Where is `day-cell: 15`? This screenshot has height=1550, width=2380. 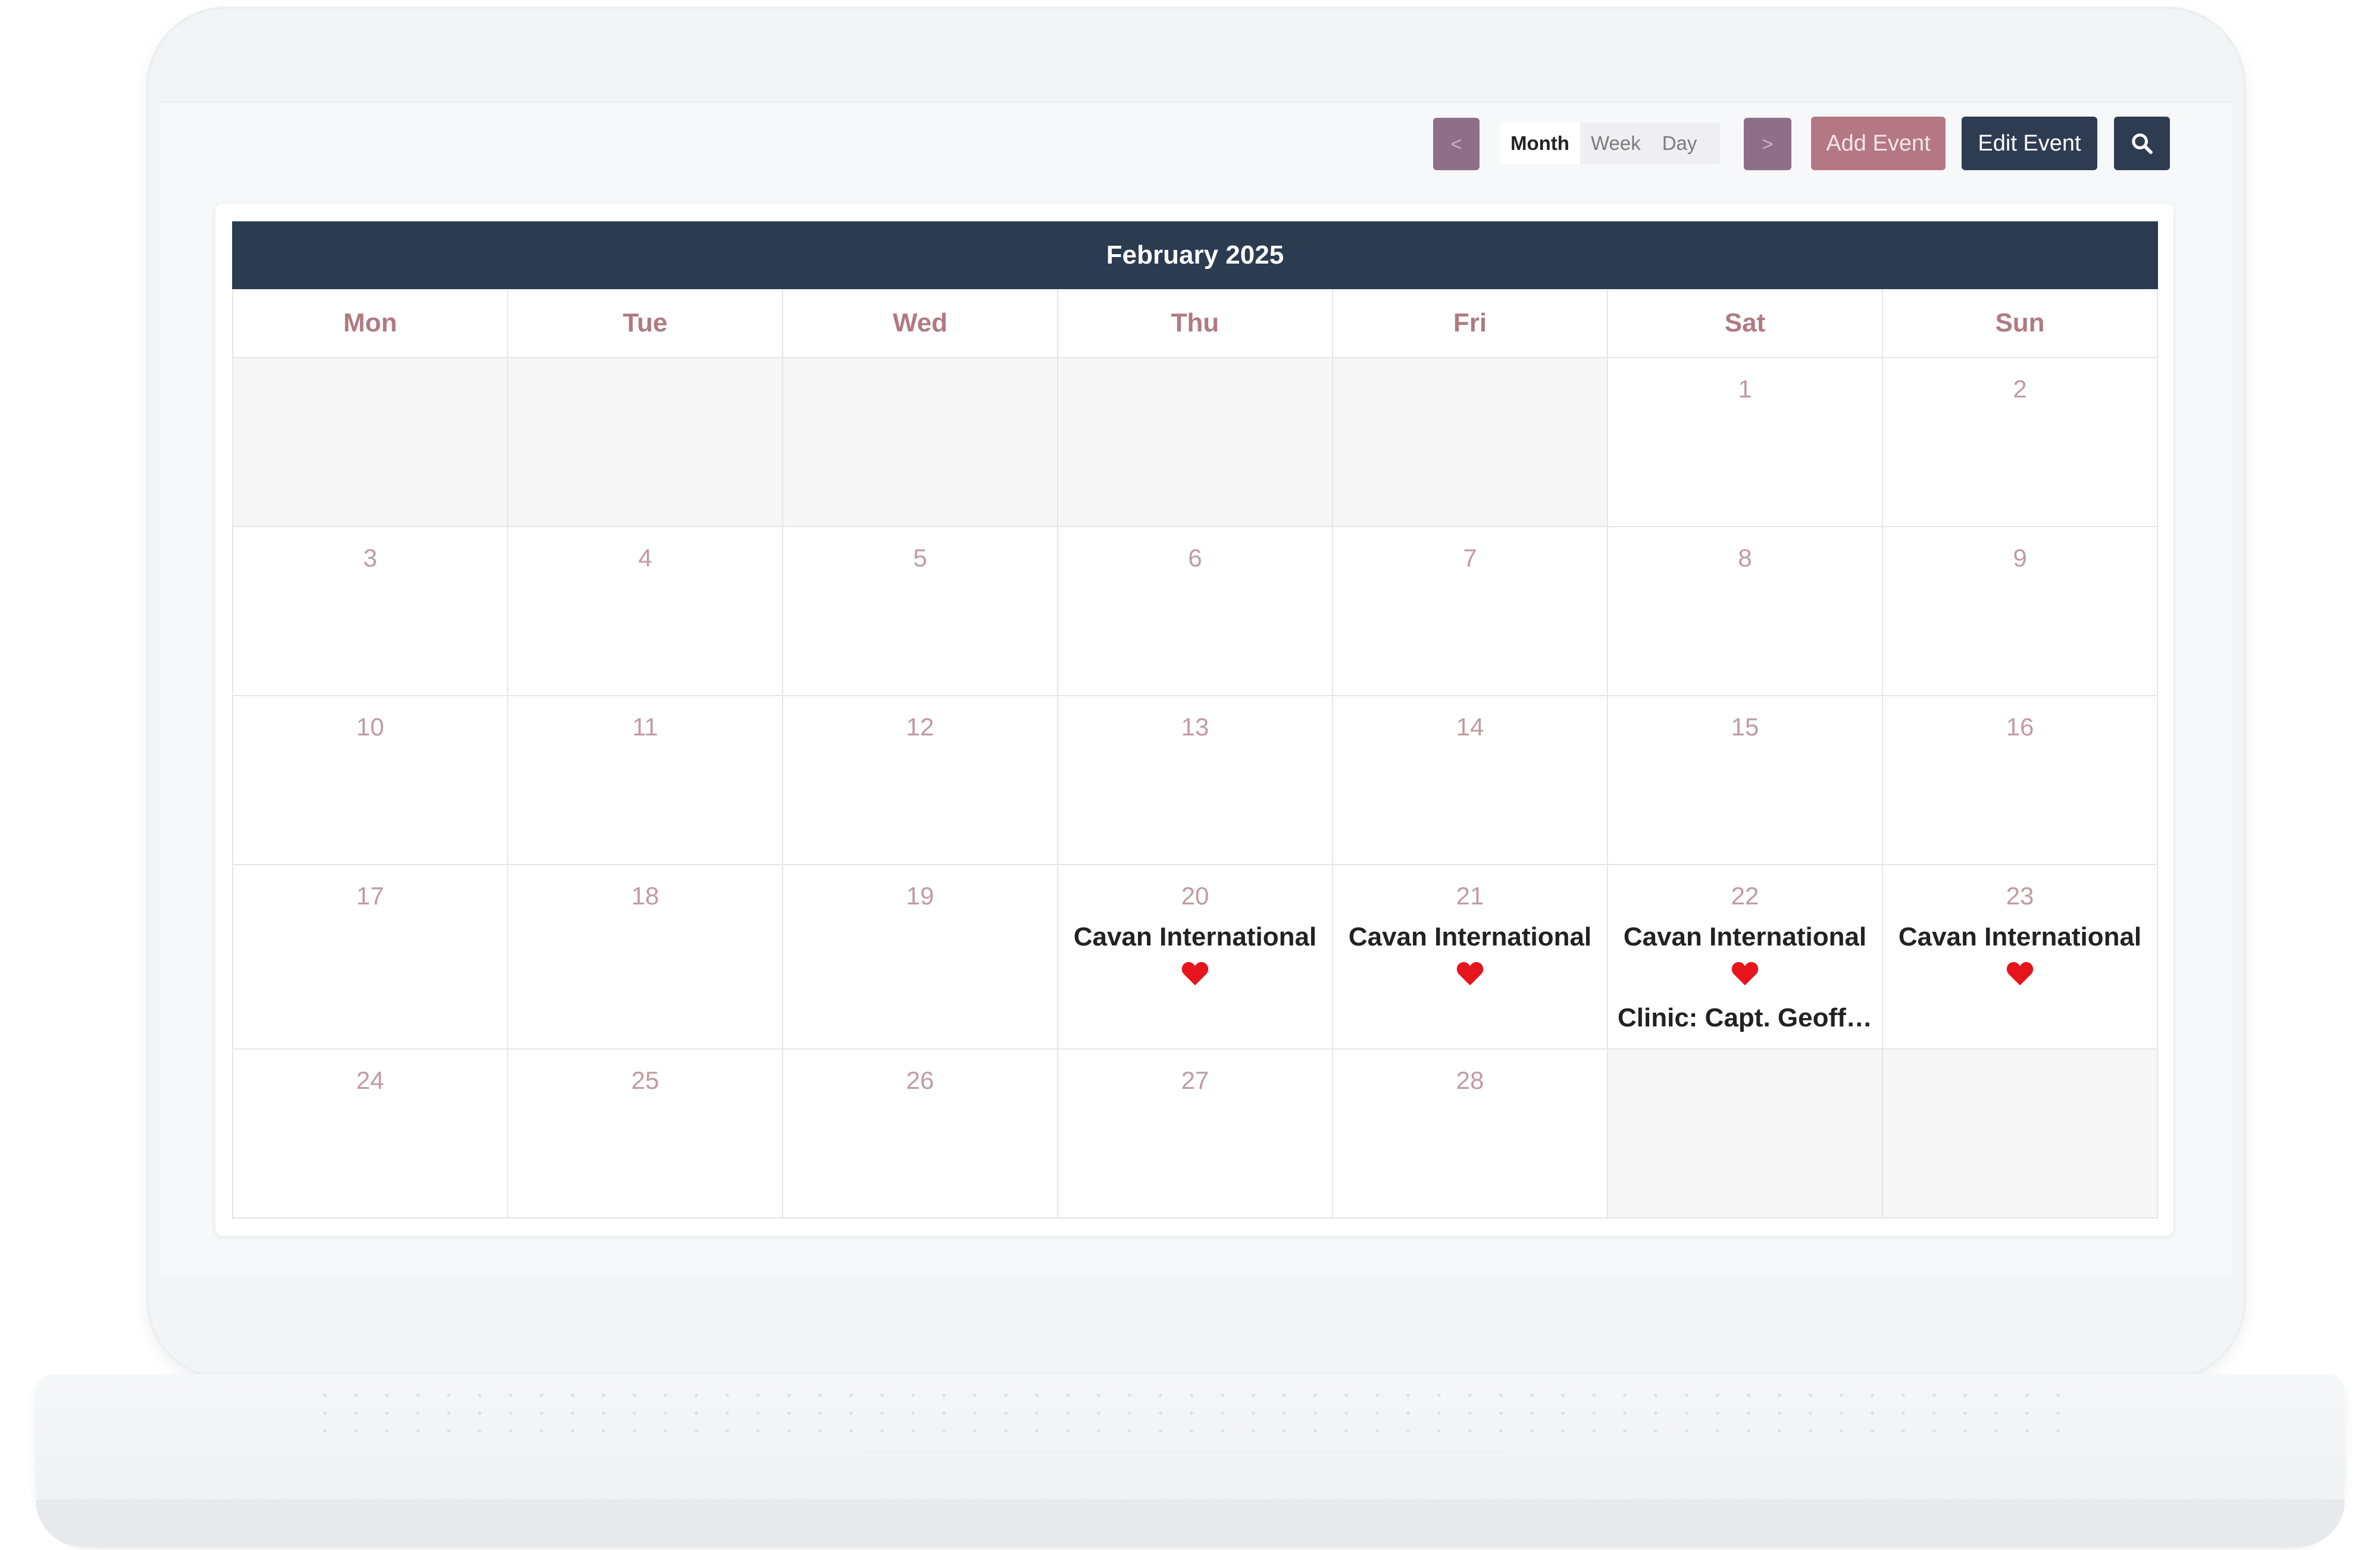 day-cell: 15 is located at coordinates (1745, 780).